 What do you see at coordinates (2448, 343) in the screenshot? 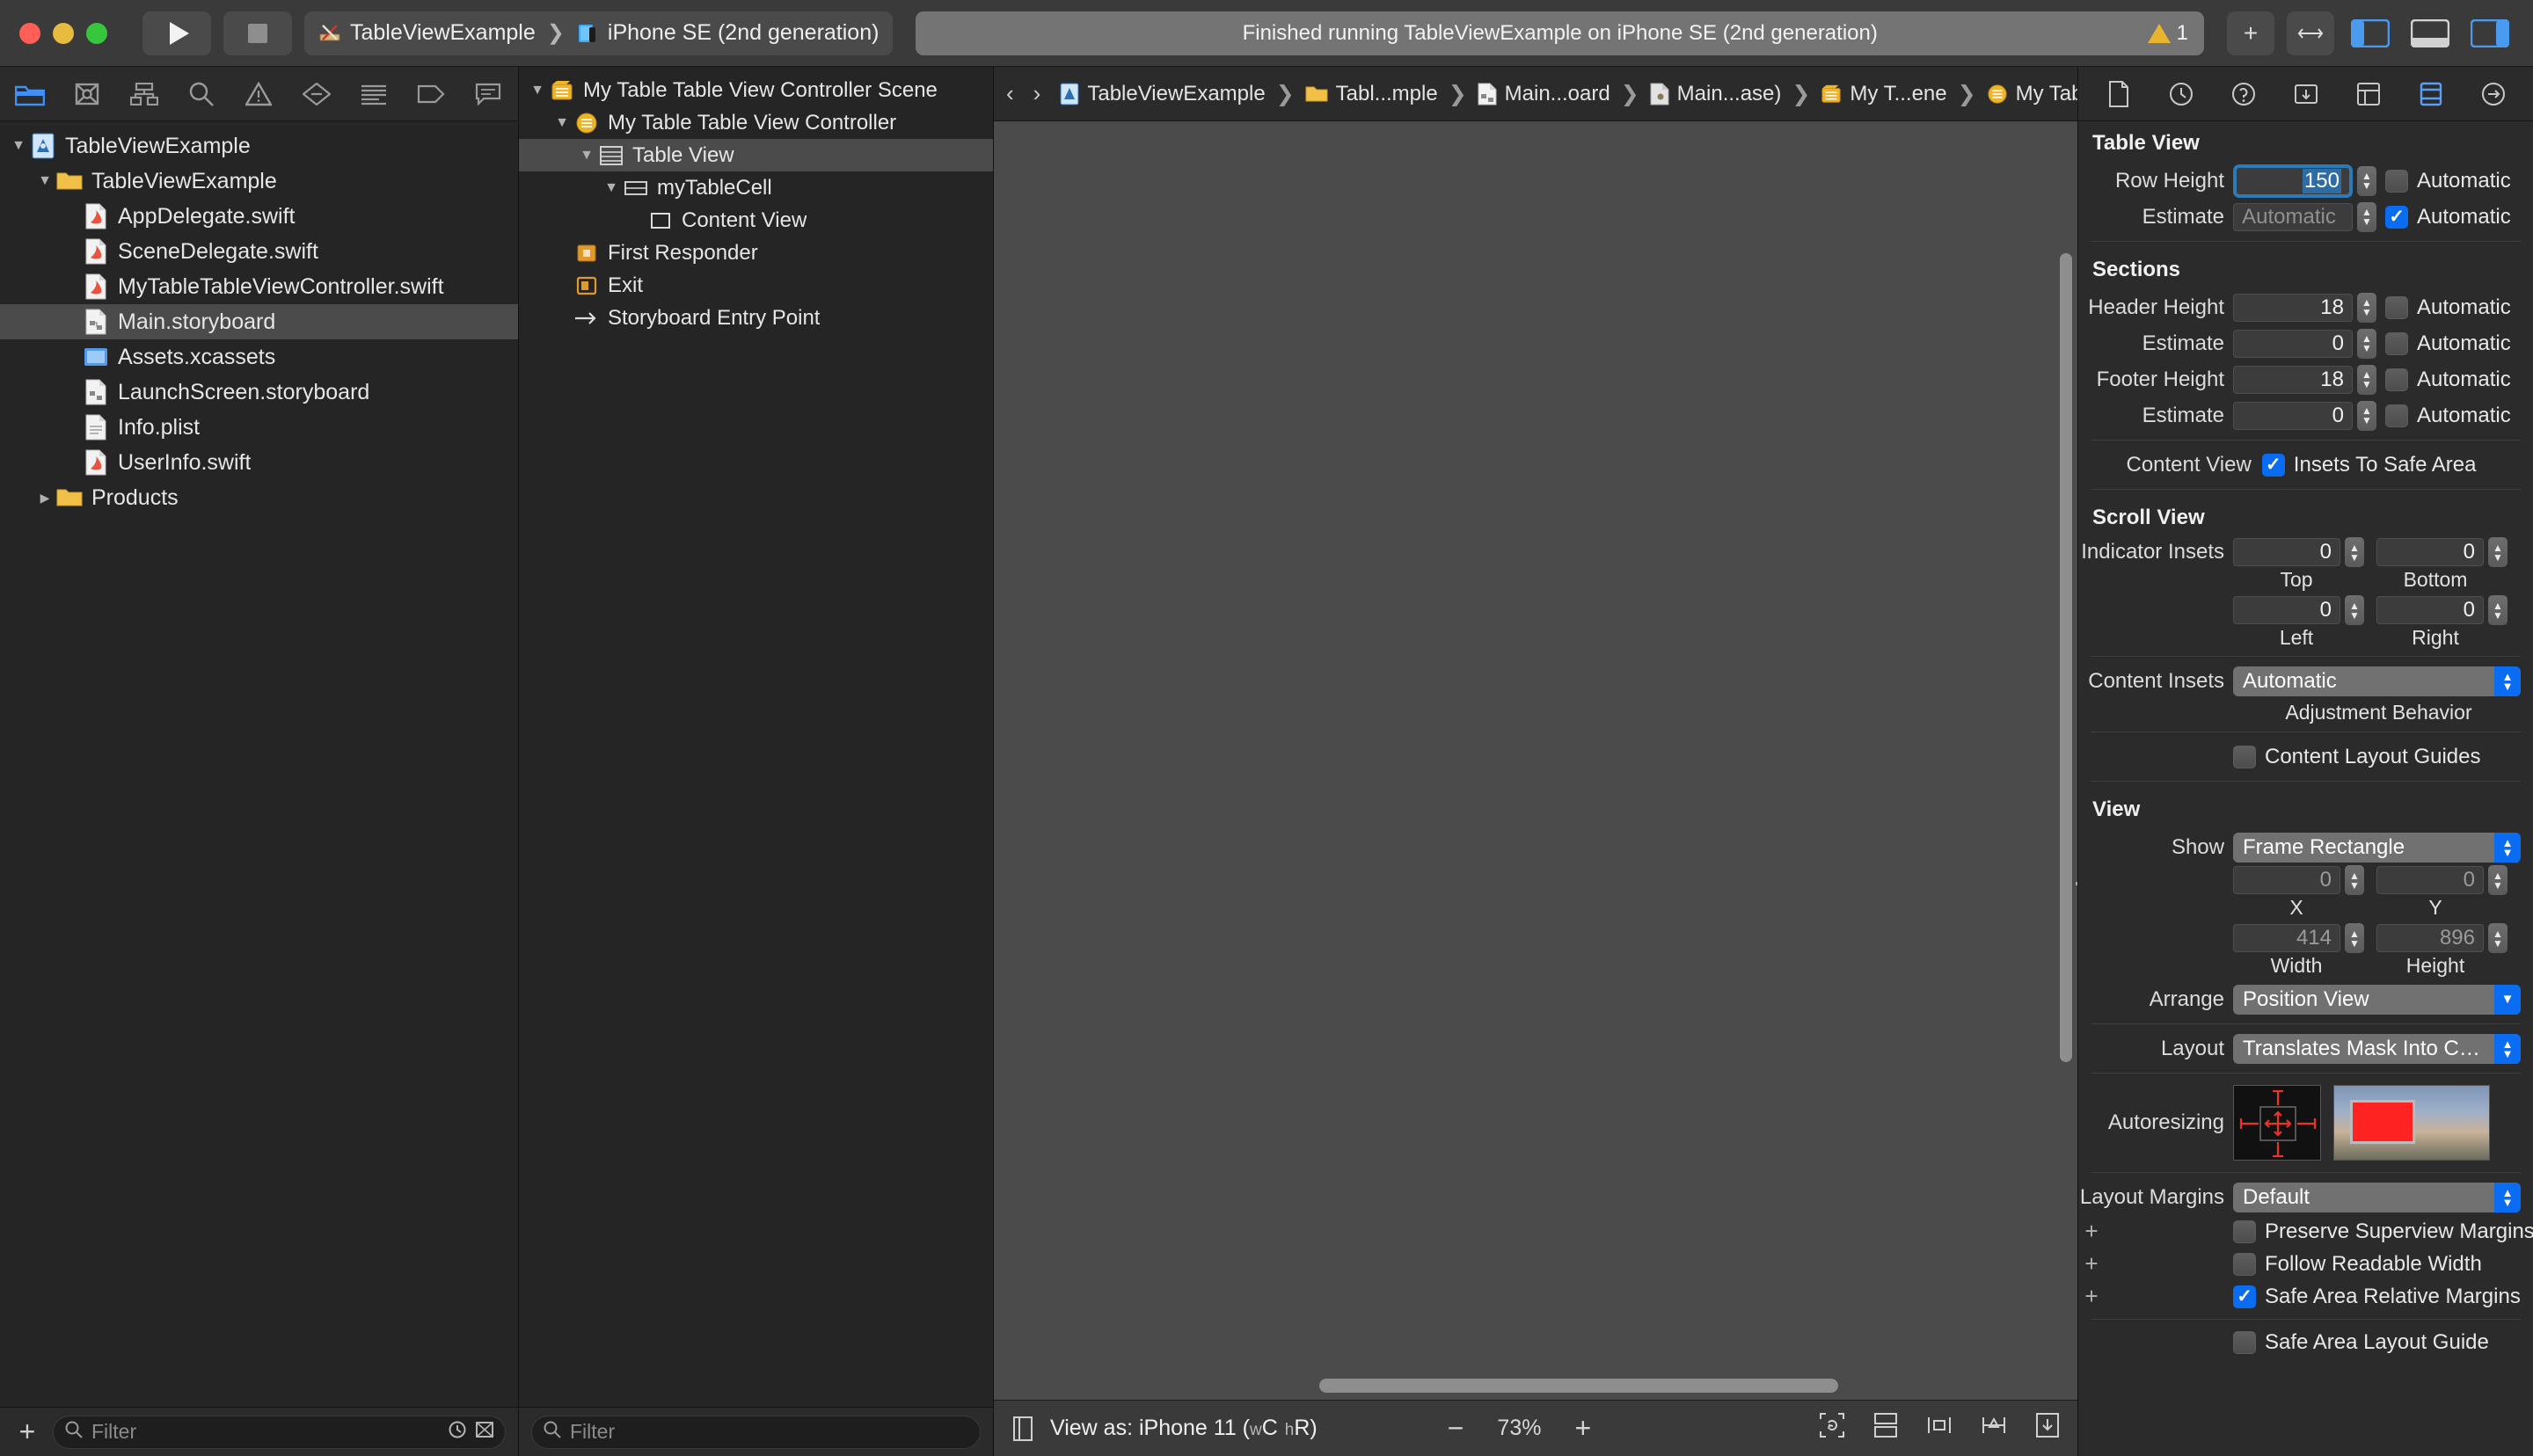
I see `header-estimate-automatic-wrap: Automatic` at bounding box center [2448, 343].